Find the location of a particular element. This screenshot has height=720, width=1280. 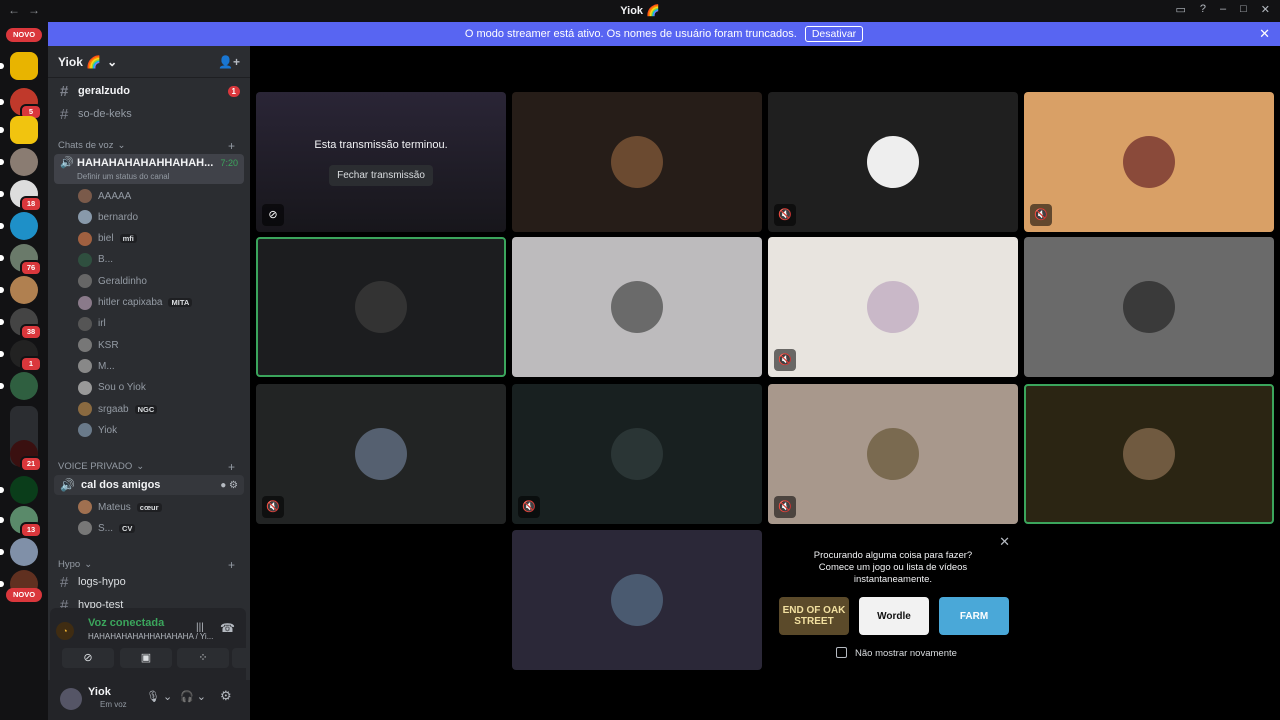

voice-user: srgaab NGC is located at coordinates (160, 409).